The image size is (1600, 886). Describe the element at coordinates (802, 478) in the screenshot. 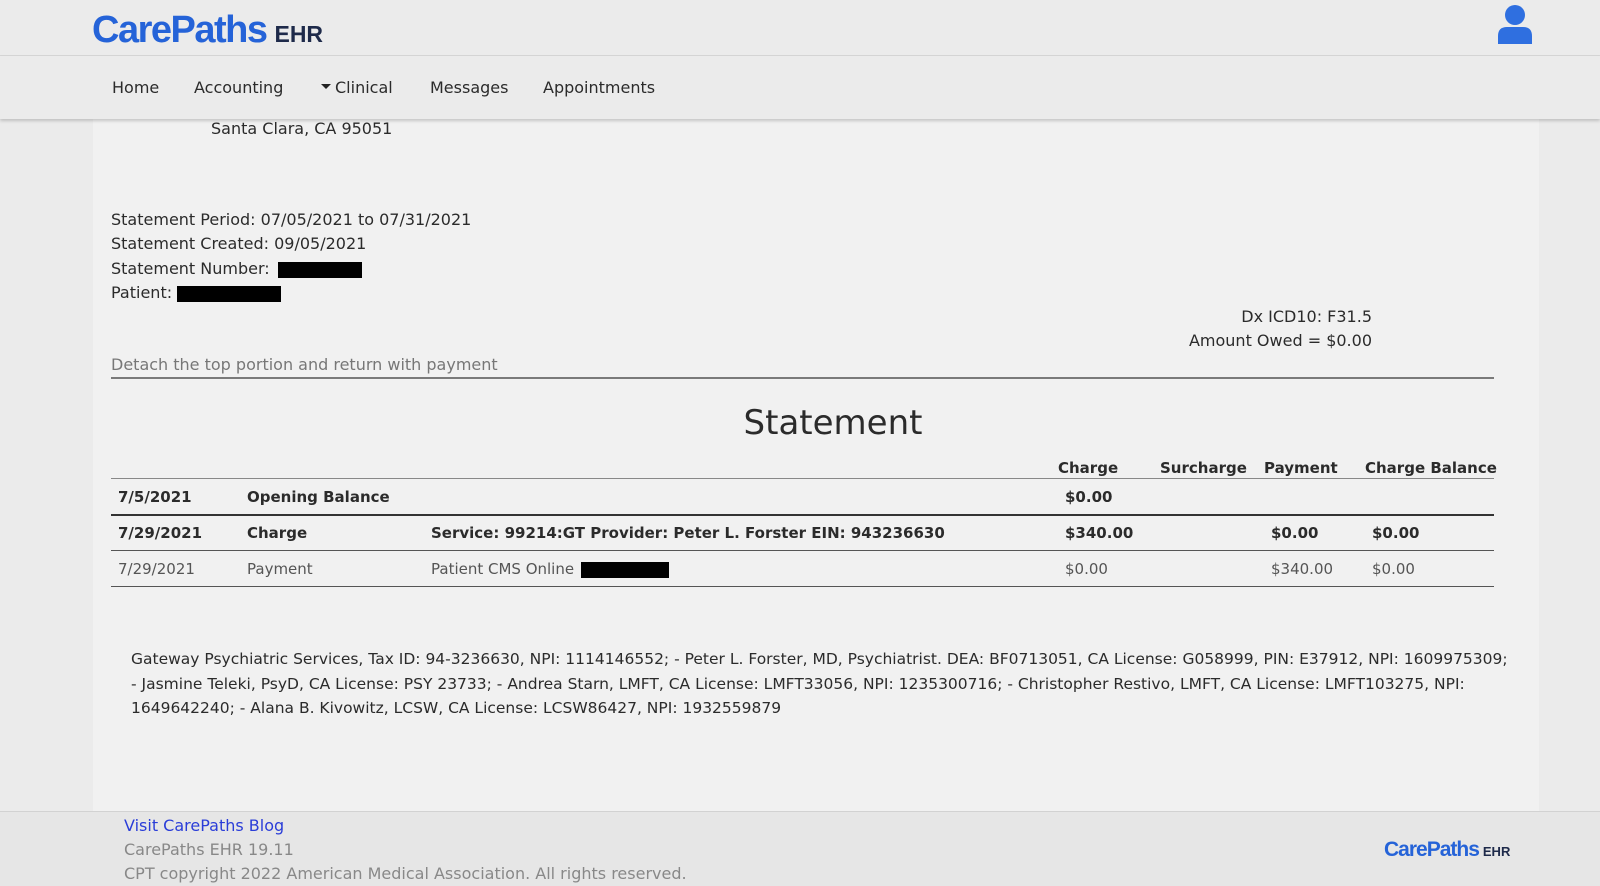

I see `header-divider` at that location.